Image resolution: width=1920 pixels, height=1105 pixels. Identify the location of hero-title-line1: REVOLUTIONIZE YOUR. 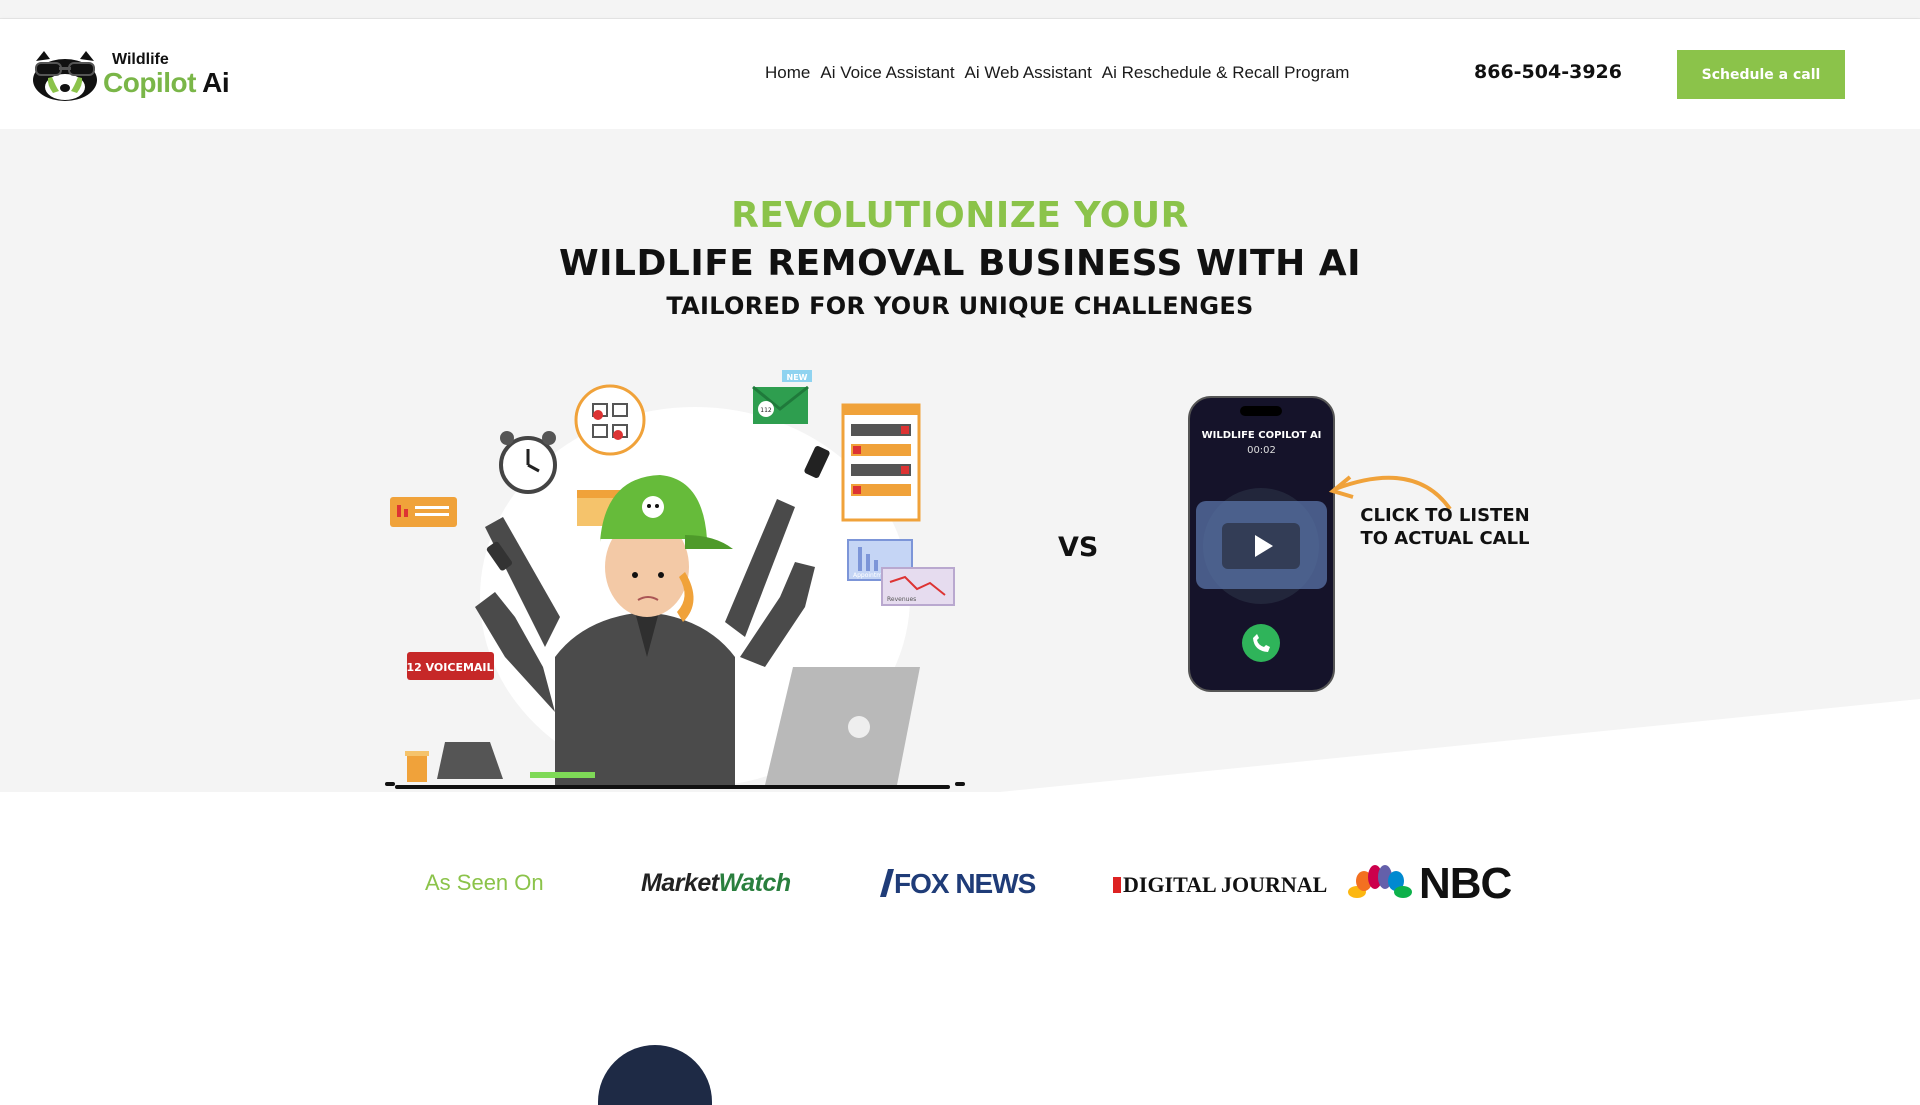
(960, 215).